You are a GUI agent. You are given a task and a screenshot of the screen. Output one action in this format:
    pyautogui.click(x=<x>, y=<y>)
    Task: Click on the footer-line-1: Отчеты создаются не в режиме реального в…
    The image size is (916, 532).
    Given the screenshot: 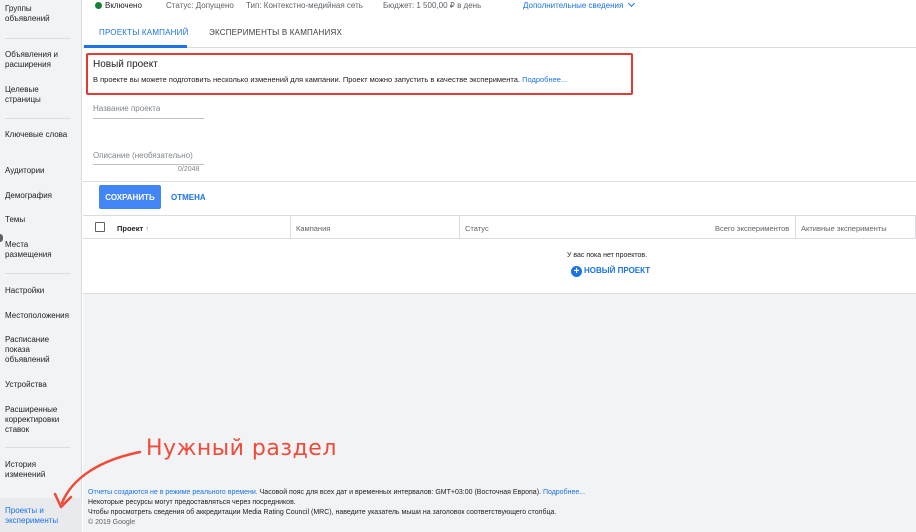 What is the action you would take?
    pyautogui.click(x=498, y=493)
    